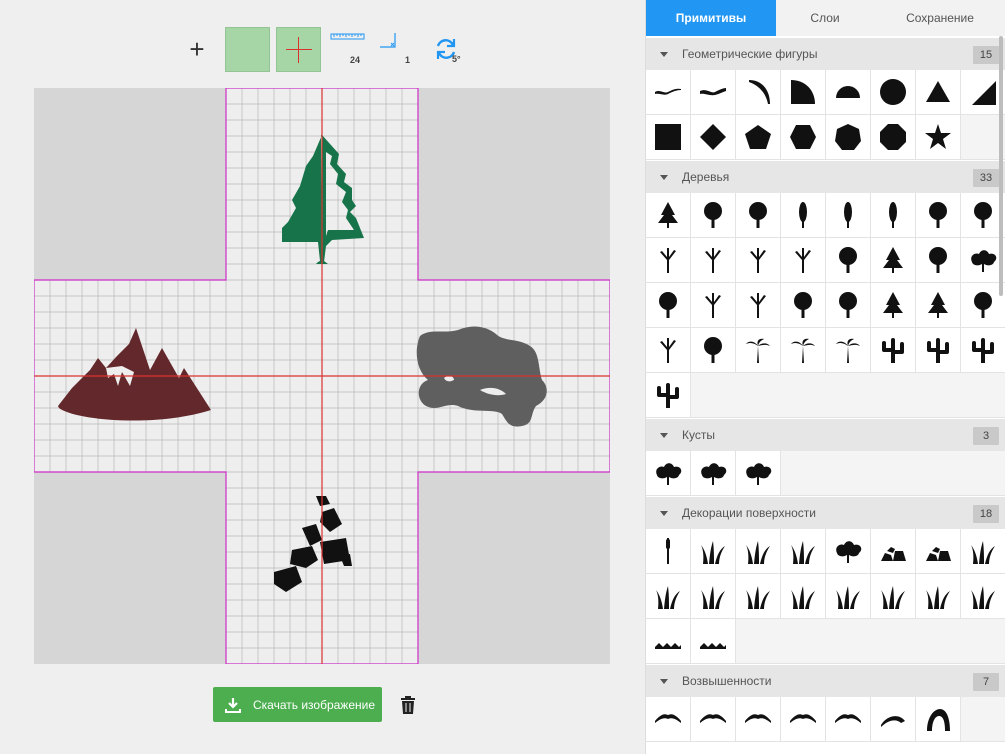 The height and width of the screenshot is (754, 1005). What do you see at coordinates (348, 48) in the screenshot?
I see `grid-size-control: 24` at bounding box center [348, 48].